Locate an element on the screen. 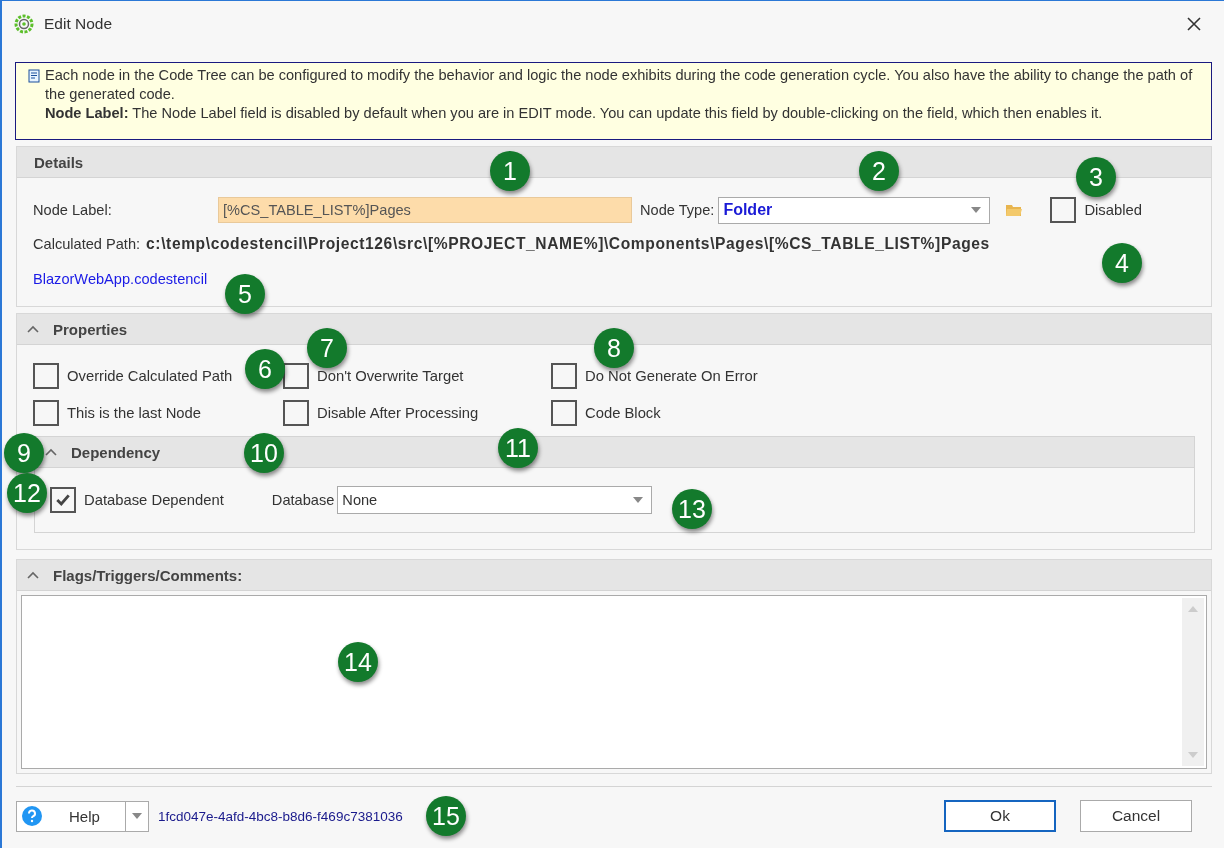  node-type-dropdown: Folder is located at coordinates (854, 210).